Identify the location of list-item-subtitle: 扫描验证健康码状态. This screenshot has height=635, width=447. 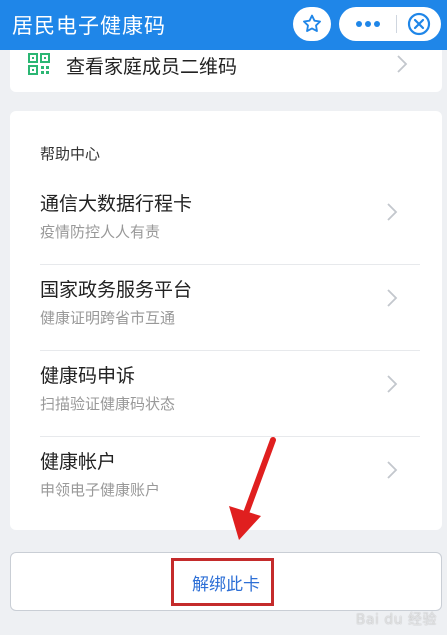
(108, 404).